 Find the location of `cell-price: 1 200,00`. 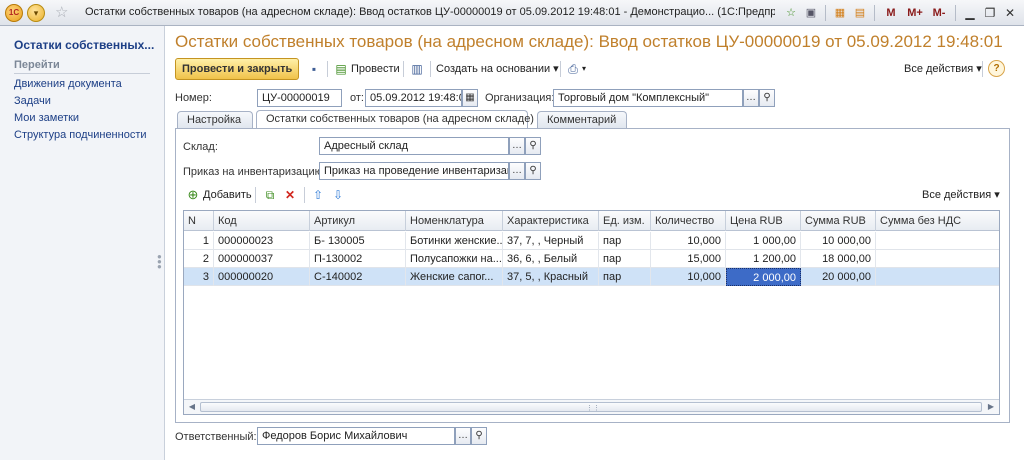

cell-price: 1 200,00 is located at coordinates (763, 259).